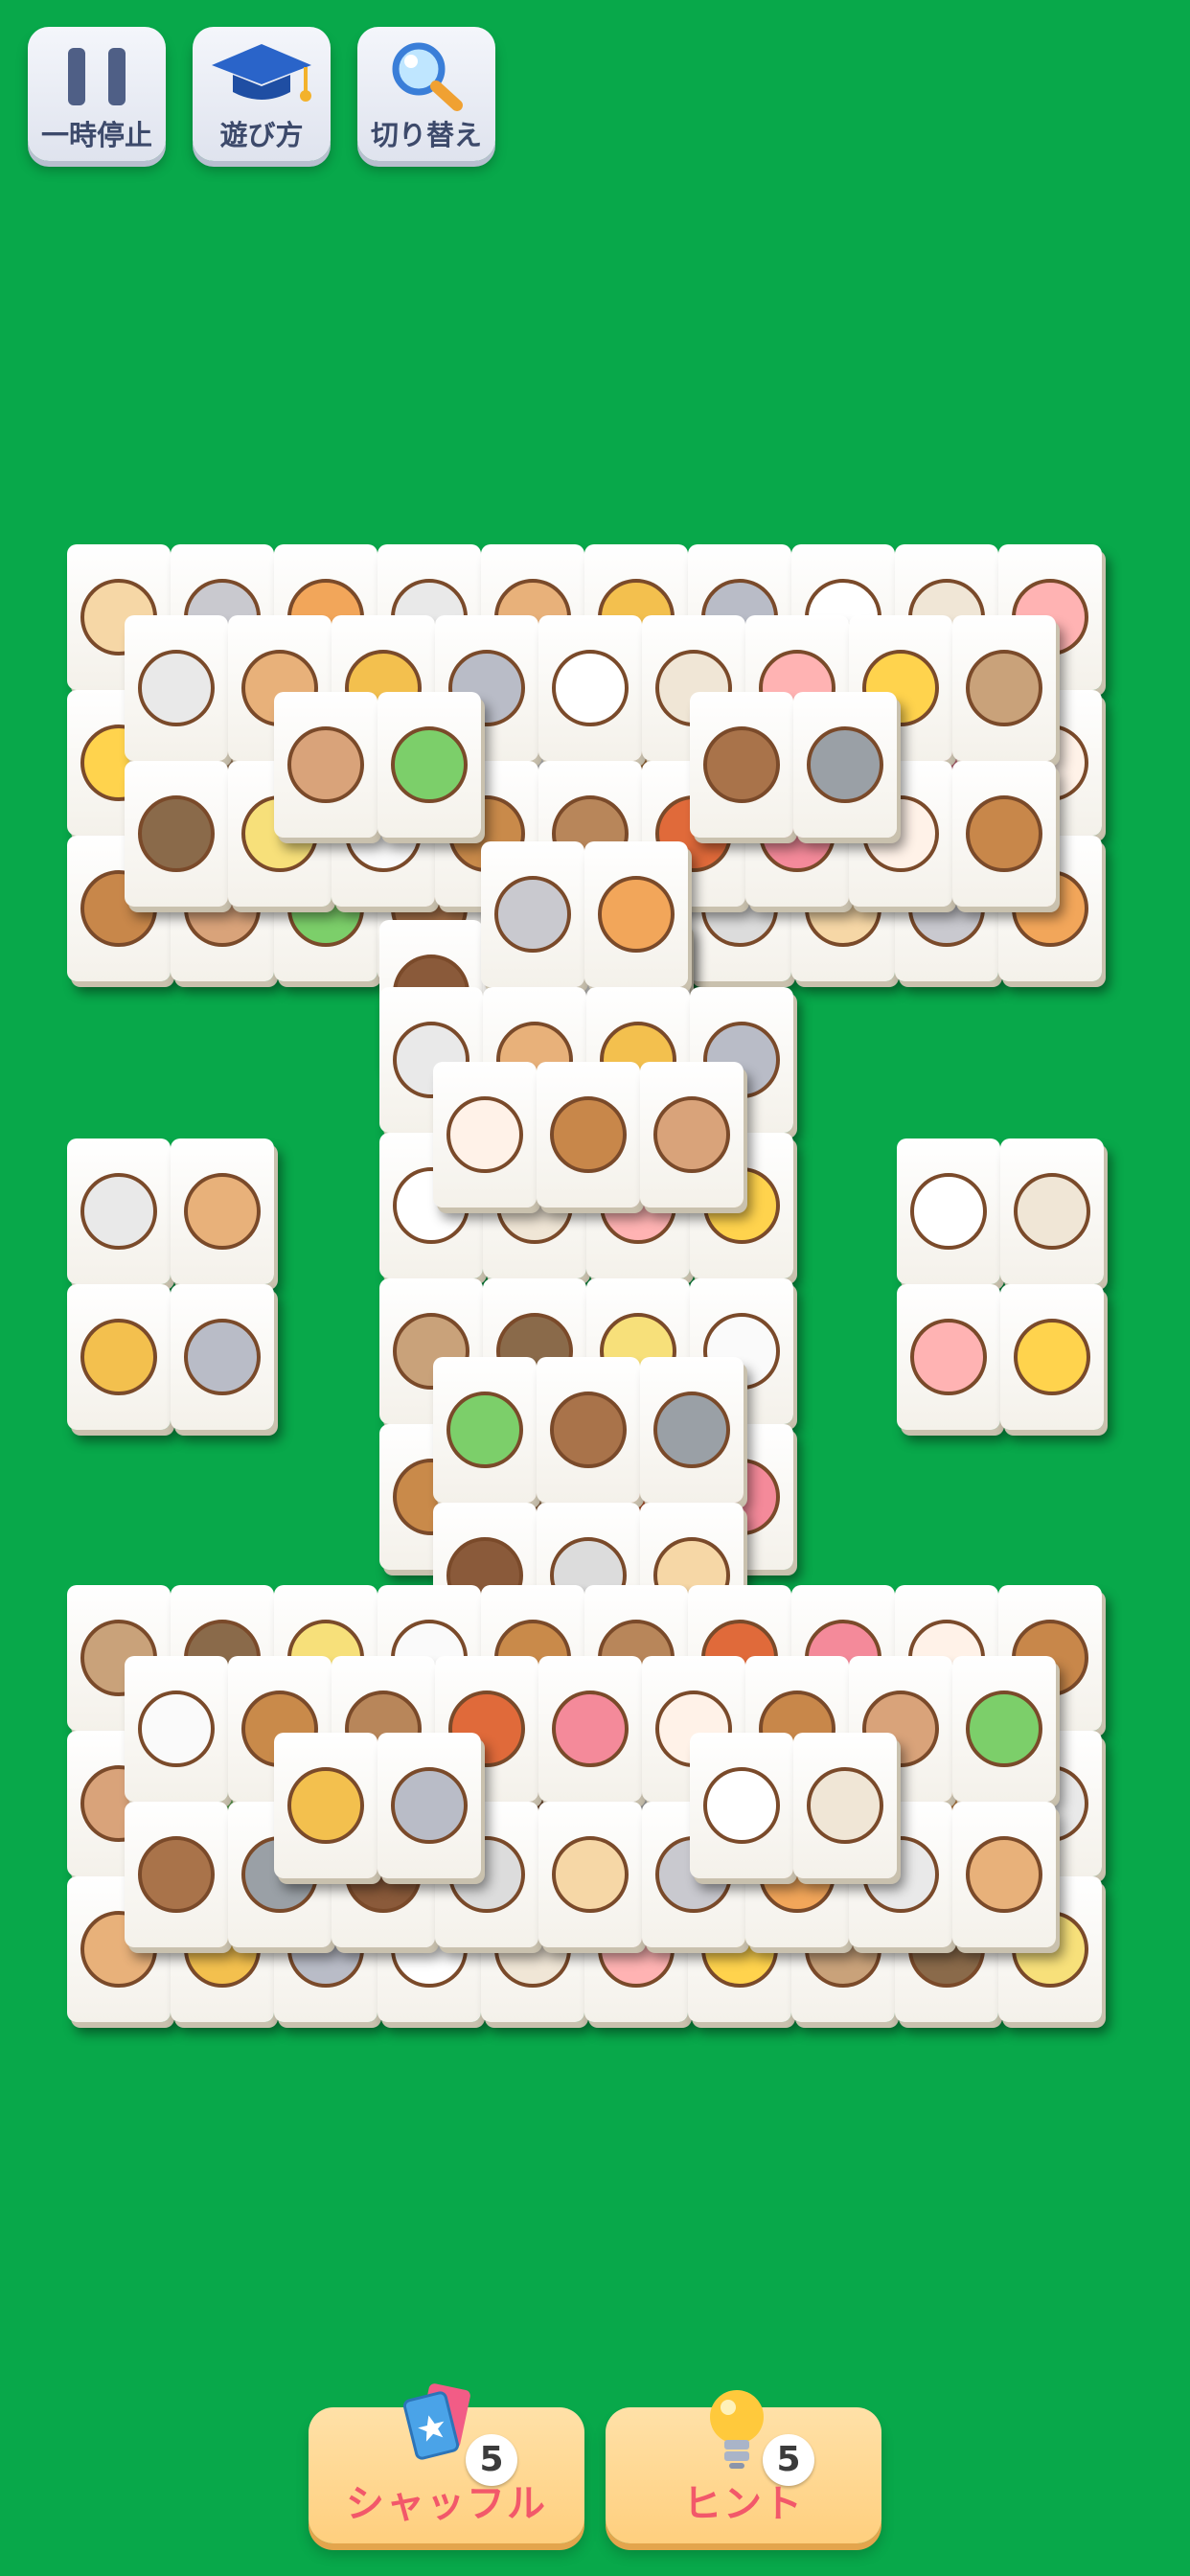  I want to click on shuffle-button: 5 シャッフル, so click(447, 2463).